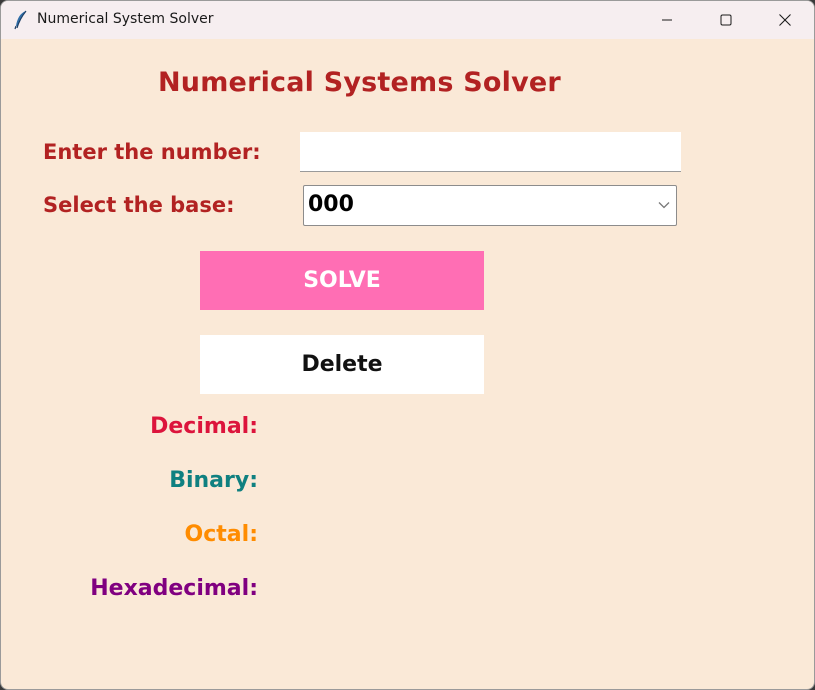 This screenshot has height=690, width=815. I want to click on number-input, so click(490, 152).